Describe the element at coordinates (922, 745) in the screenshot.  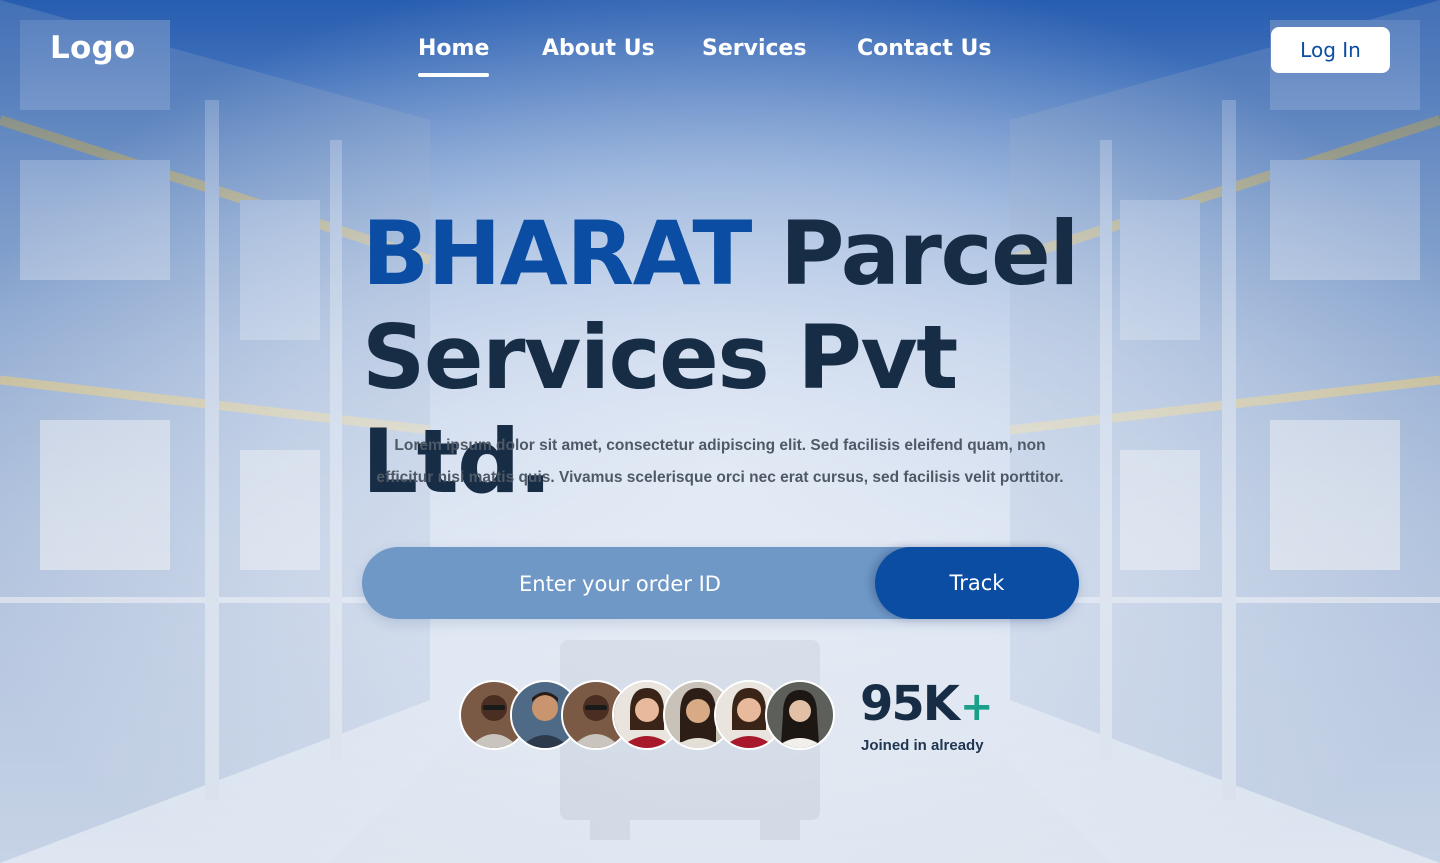
I see `joined-label: Joined in already` at that location.